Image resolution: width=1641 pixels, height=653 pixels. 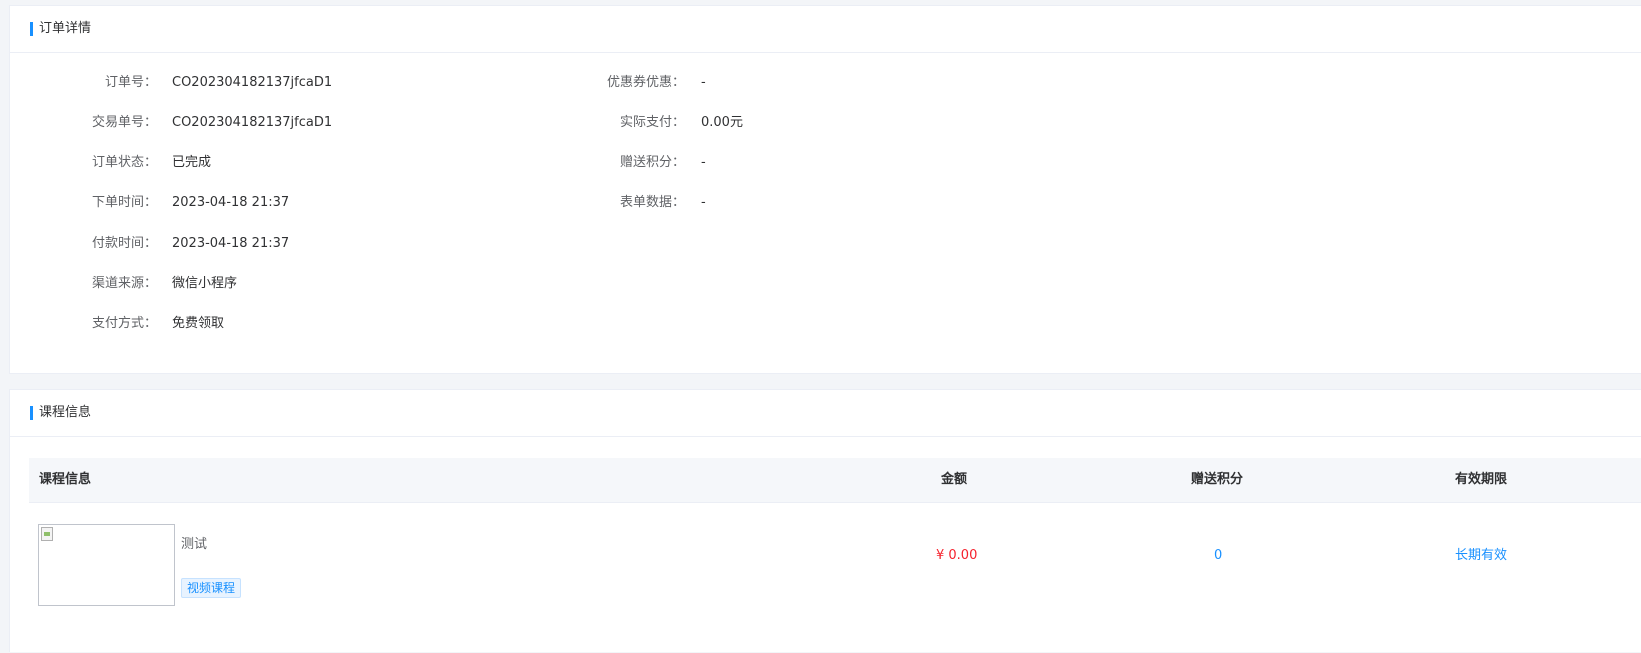 What do you see at coordinates (652, 162) in the screenshot?
I see `field-label-bonus-points: 赠送积分：` at bounding box center [652, 162].